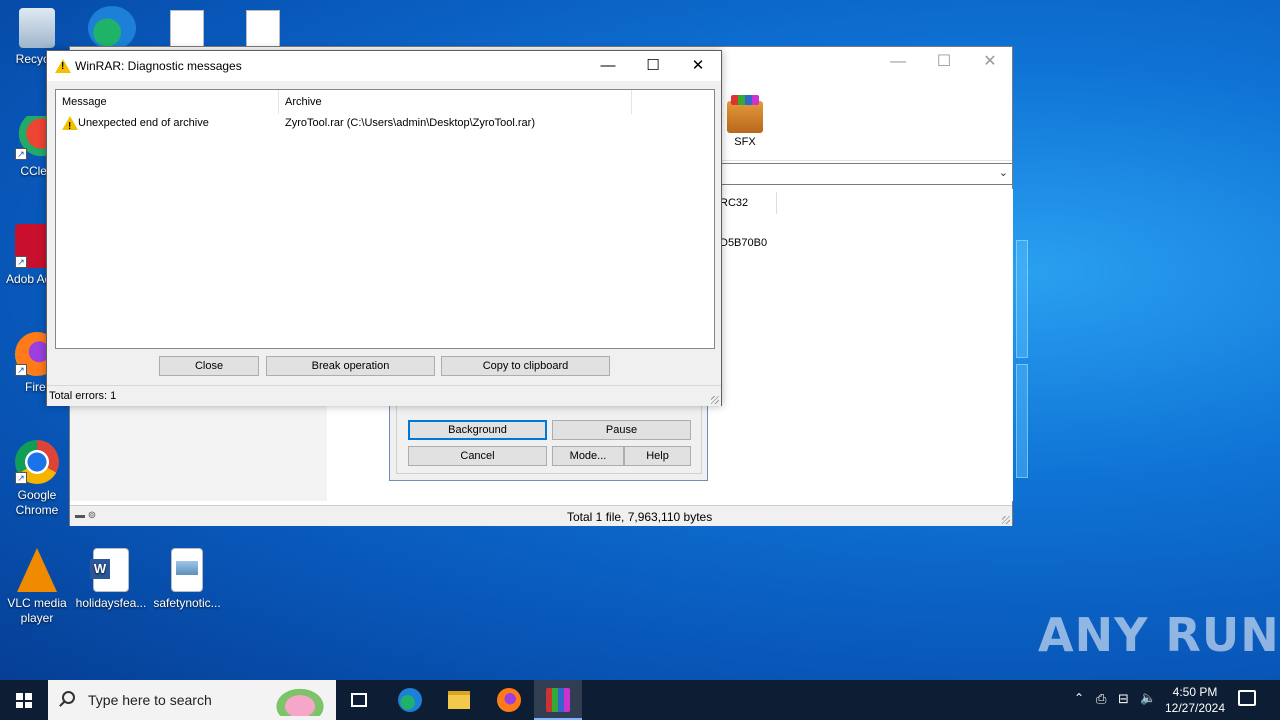 This screenshot has height=720, width=1280. I want to click on anyrun-watermark: ANY RUN, so click(1159, 635).